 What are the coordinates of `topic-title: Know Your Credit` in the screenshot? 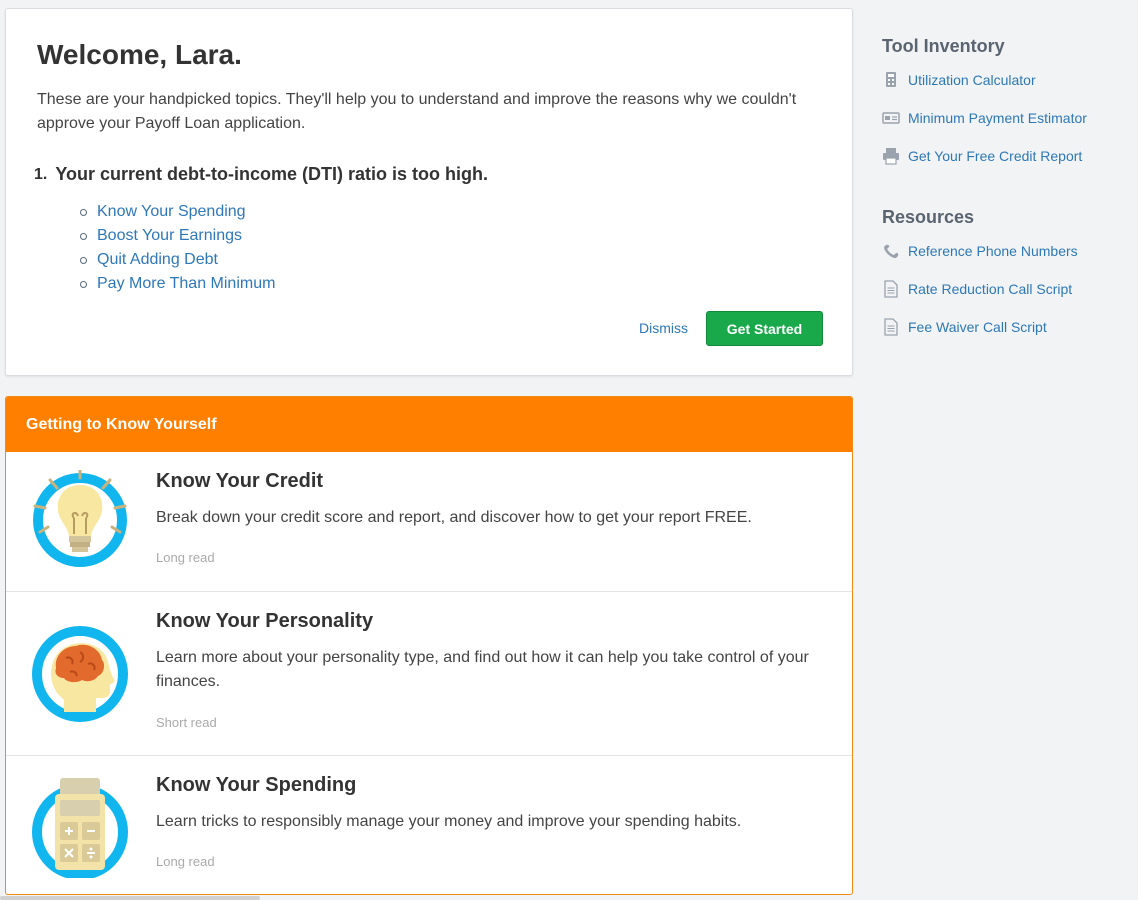 It's located at (239, 481).